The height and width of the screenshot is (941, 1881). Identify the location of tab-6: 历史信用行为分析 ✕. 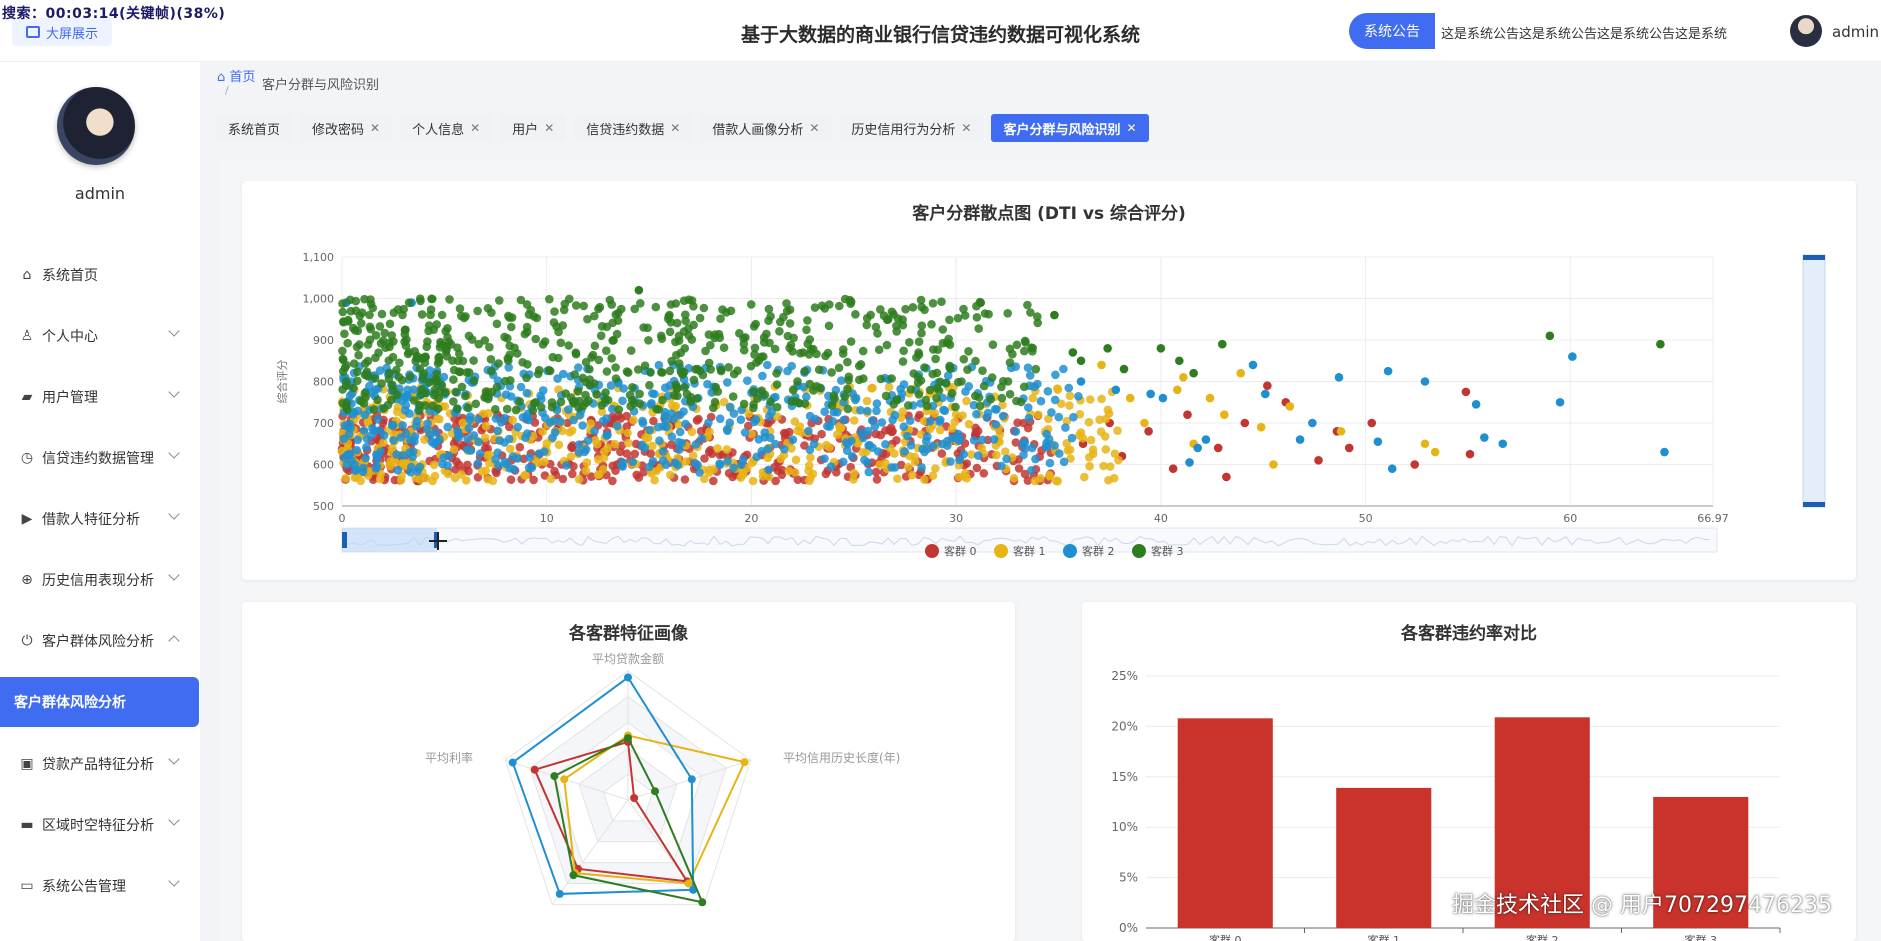
(911, 128).